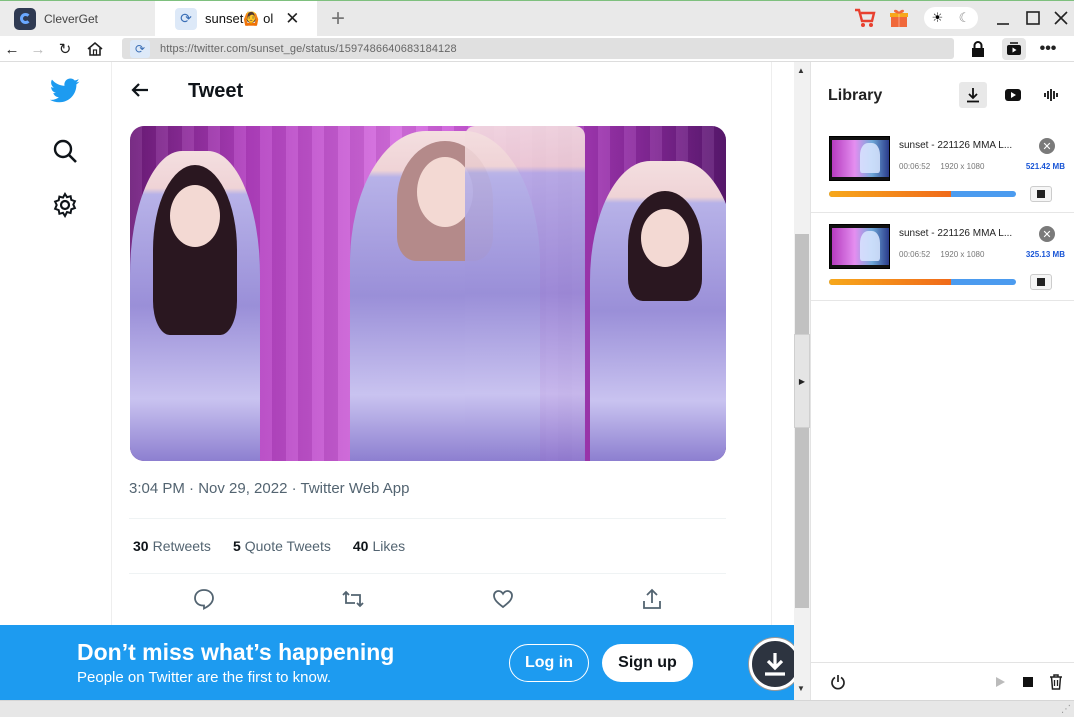 This screenshot has width=1074, height=717. What do you see at coordinates (236, 546) in the screenshot?
I see `quote-tweets-count: 5` at bounding box center [236, 546].